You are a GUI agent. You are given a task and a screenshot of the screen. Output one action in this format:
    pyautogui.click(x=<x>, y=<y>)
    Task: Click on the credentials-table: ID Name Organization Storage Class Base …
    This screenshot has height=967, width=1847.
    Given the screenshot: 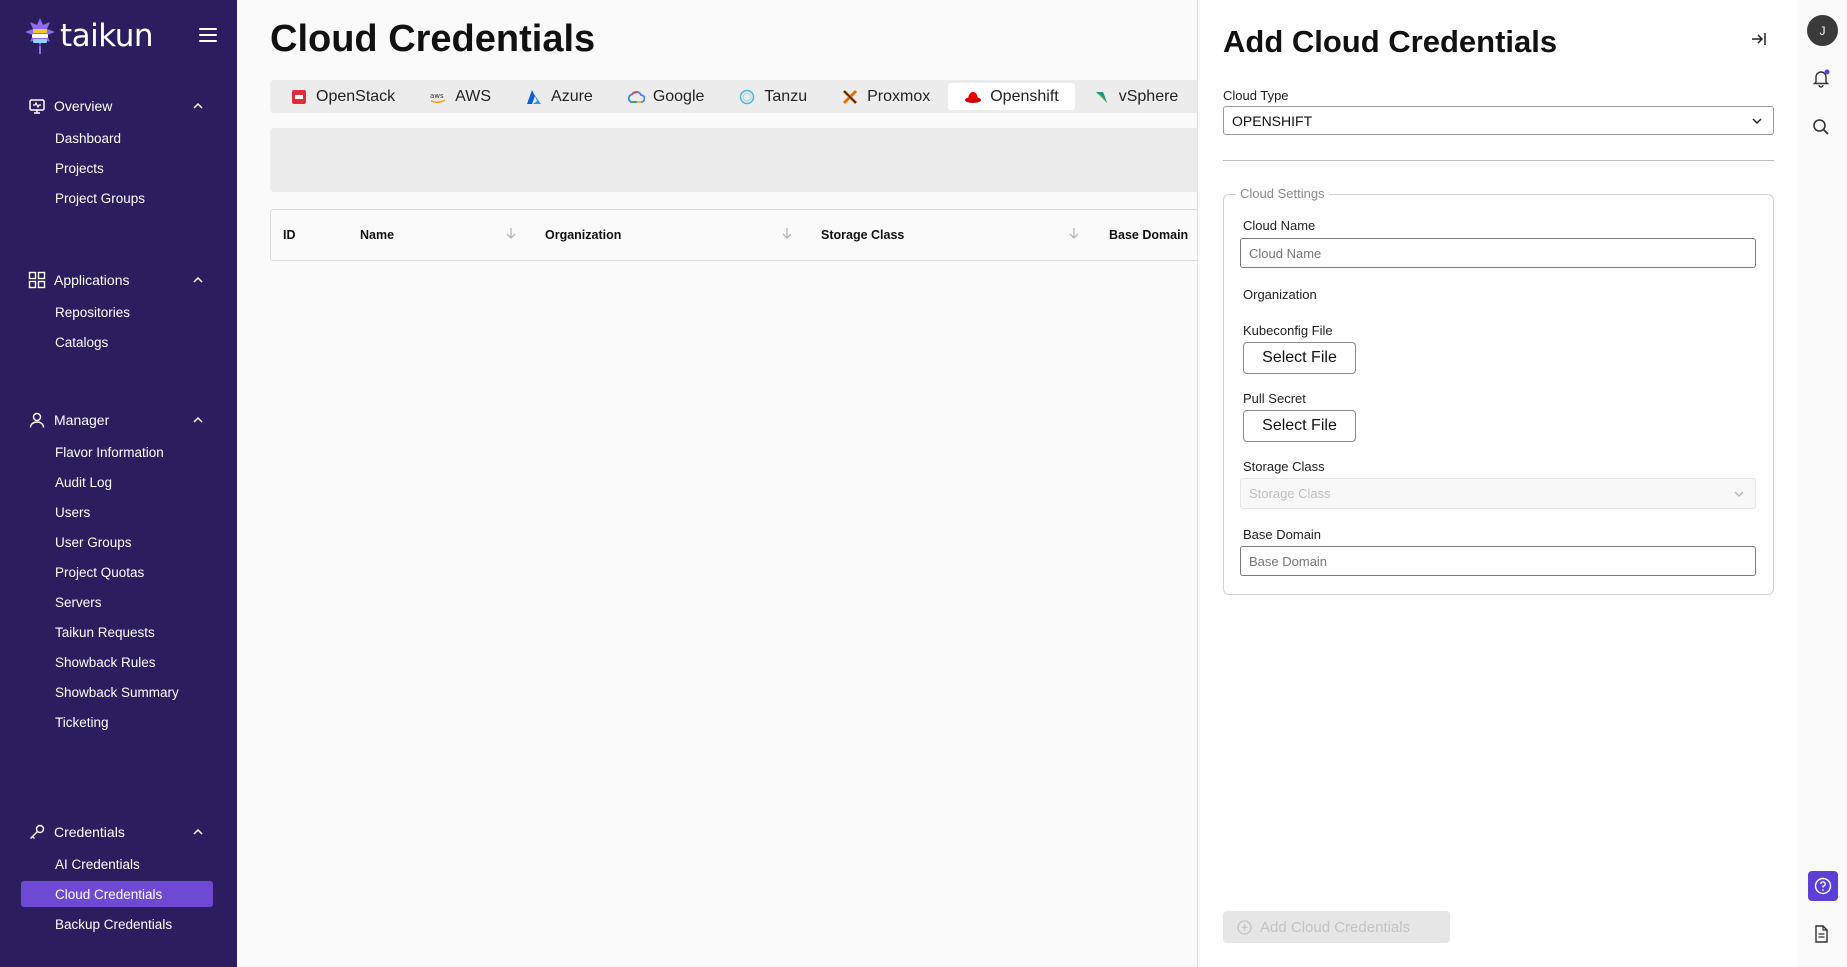 What is the action you would take?
    pyautogui.click(x=765, y=235)
    